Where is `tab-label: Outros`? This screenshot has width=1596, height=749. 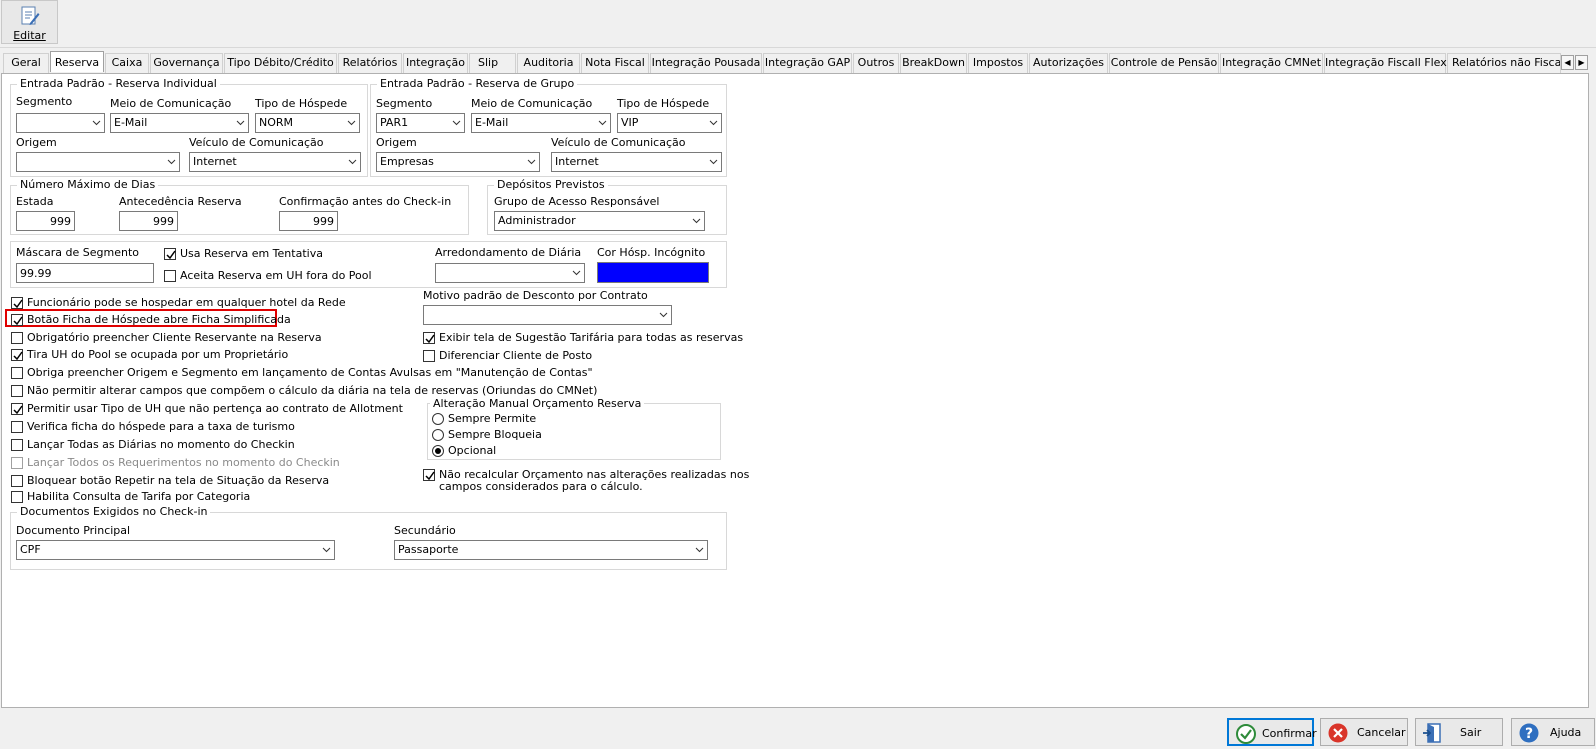 tab-label: Outros is located at coordinates (876, 62).